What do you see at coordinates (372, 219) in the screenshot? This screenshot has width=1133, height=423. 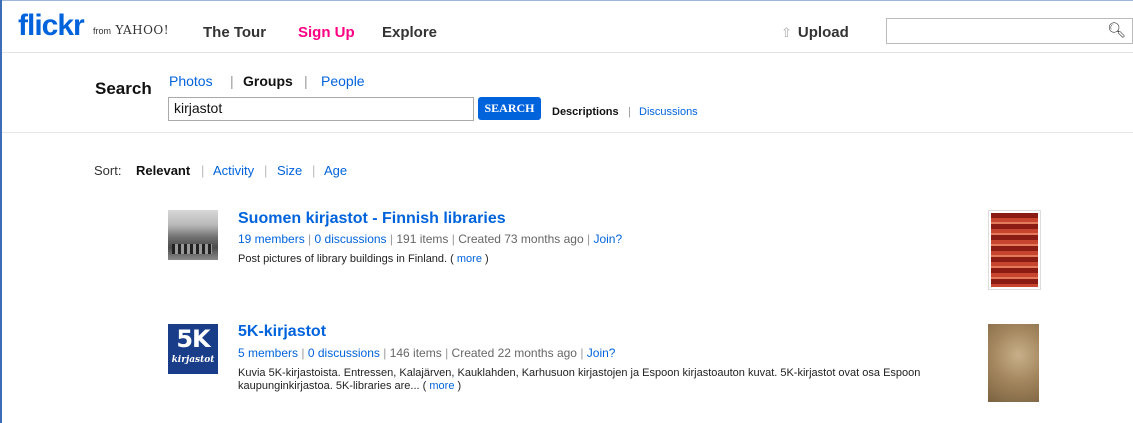 I see `group-title-link: Suomen kirjastot - Finnish libraries` at bounding box center [372, 219].